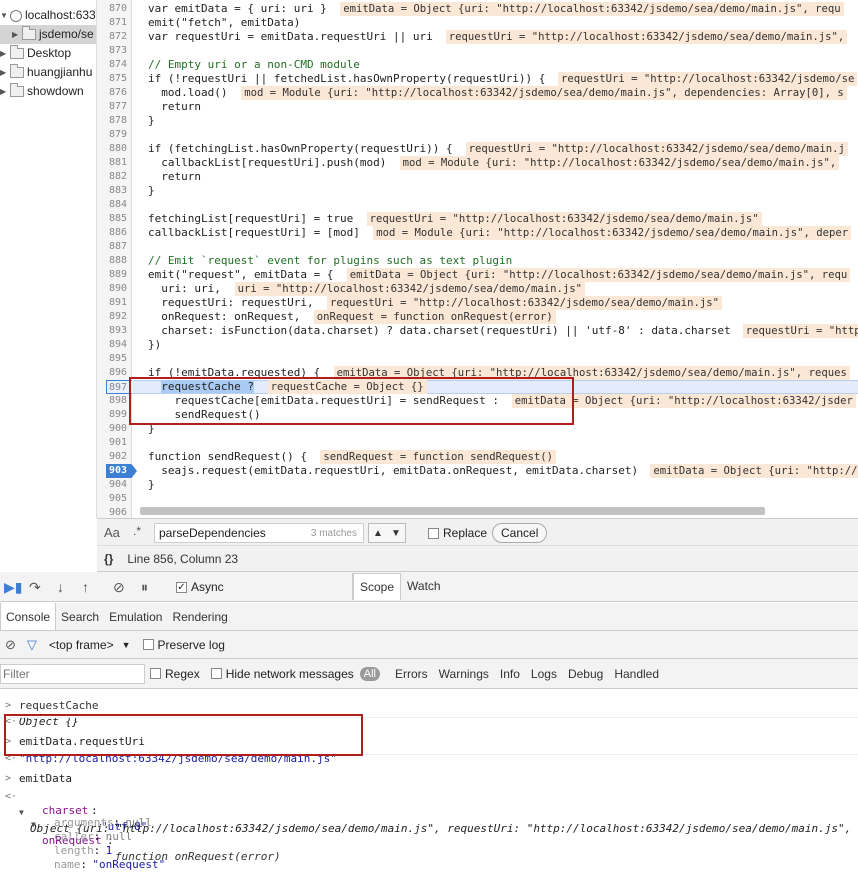  What do you see at coordinates (259, 533) in the screenshot?
I see `search-input: parseDependencies 3 matches` at bounding box center [259, 533].